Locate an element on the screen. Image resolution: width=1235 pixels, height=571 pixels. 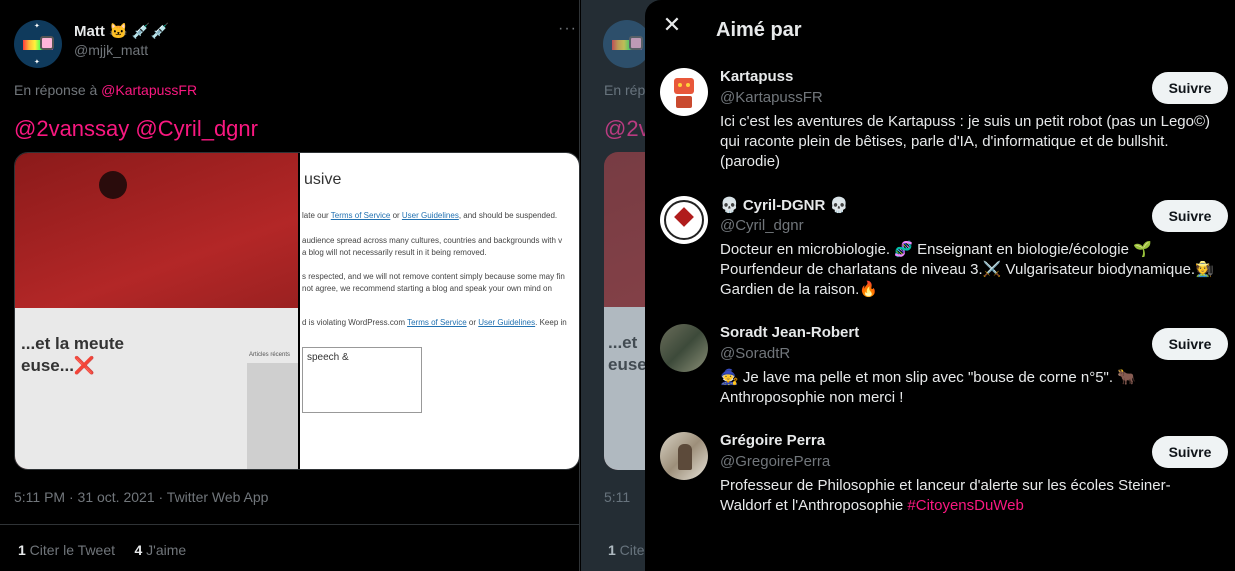
quote-tweets-link: 1 Citer le Tweet is located at coordinates (66, 550).